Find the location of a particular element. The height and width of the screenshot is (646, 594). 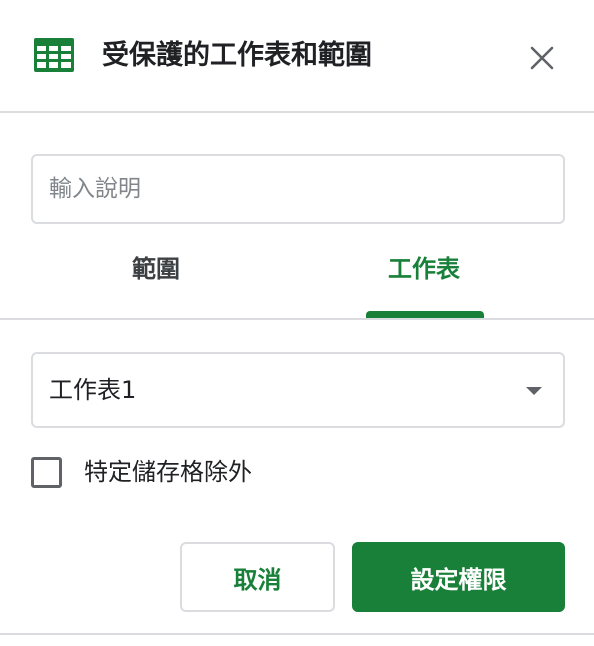

sheet-select-value: 工作表1 is located at coordinates (93, 390).